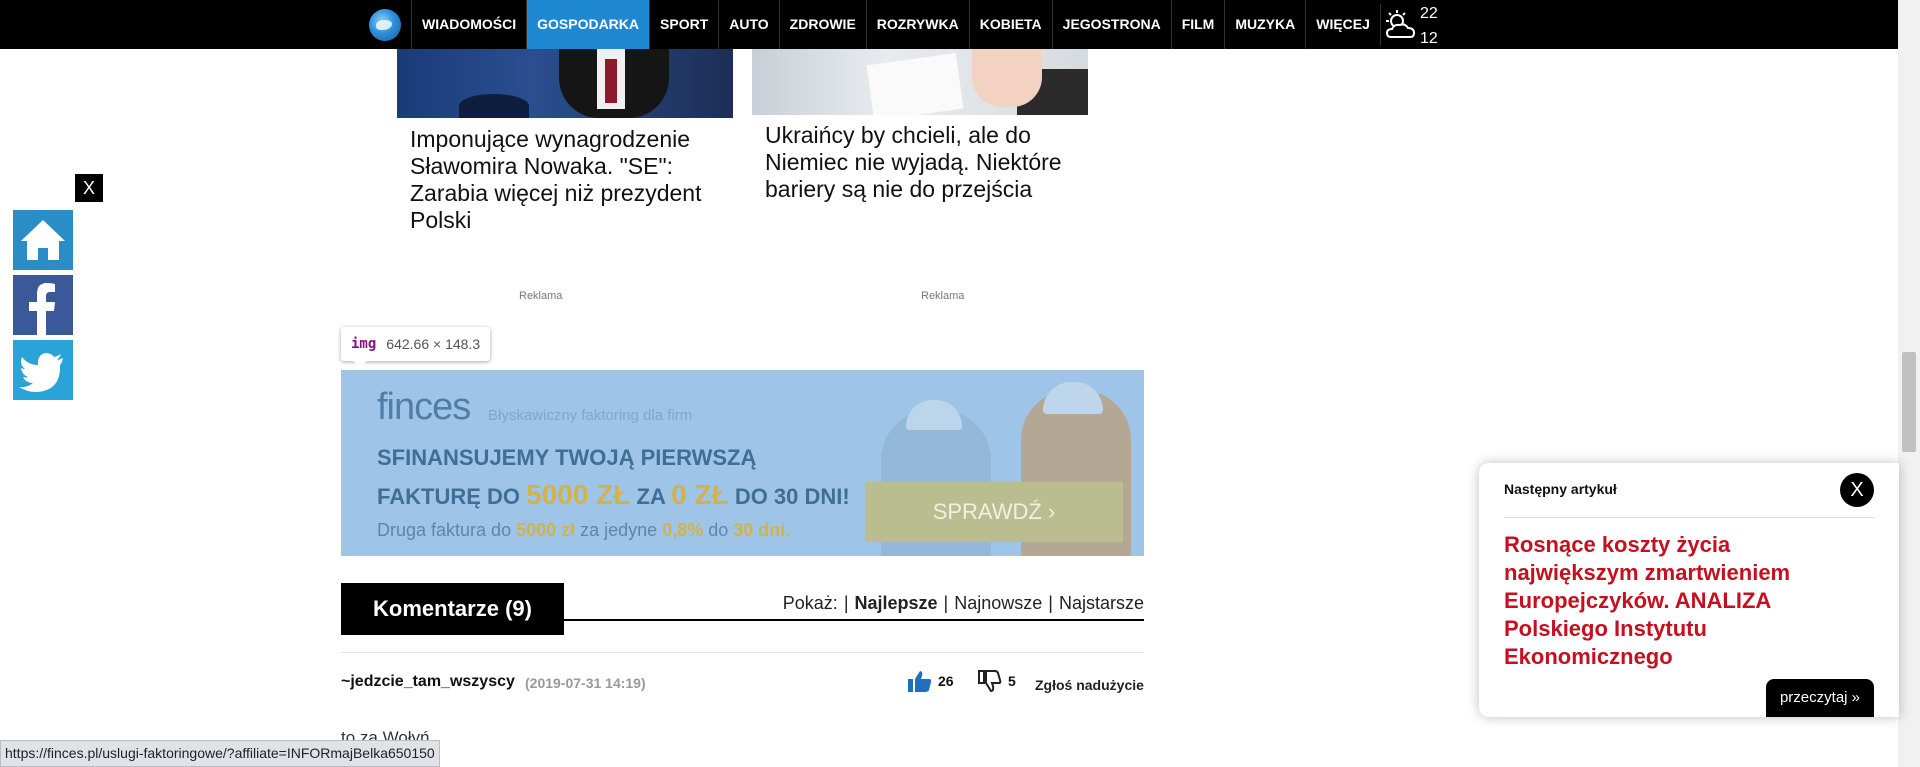 This screenshot has height=767, width=1920. I want to click on banner-headline: FAKTURĘ DO 5000 ZŁ ZA 0 ZŁ DO 30 DNI!, so click(613, 495).